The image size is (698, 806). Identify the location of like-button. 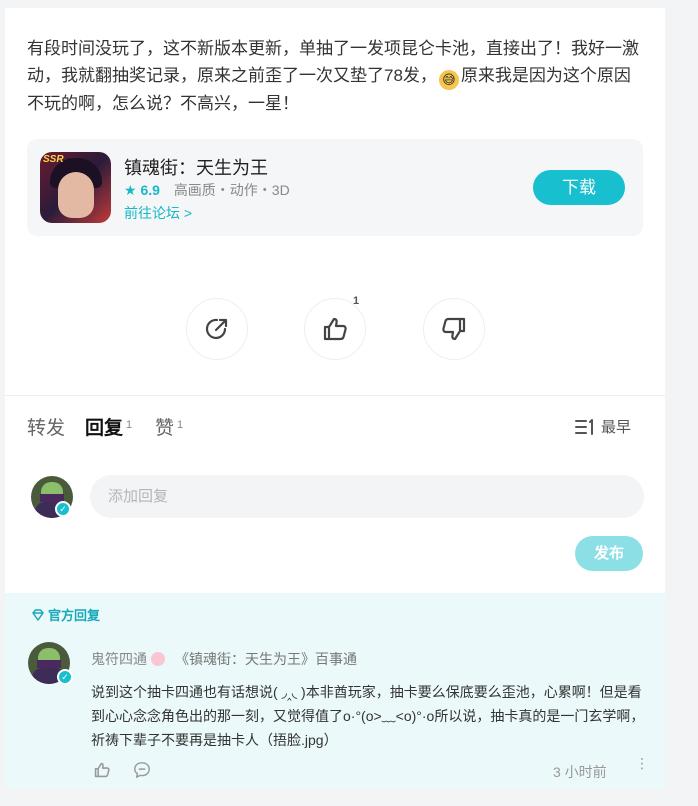
(335, 329).